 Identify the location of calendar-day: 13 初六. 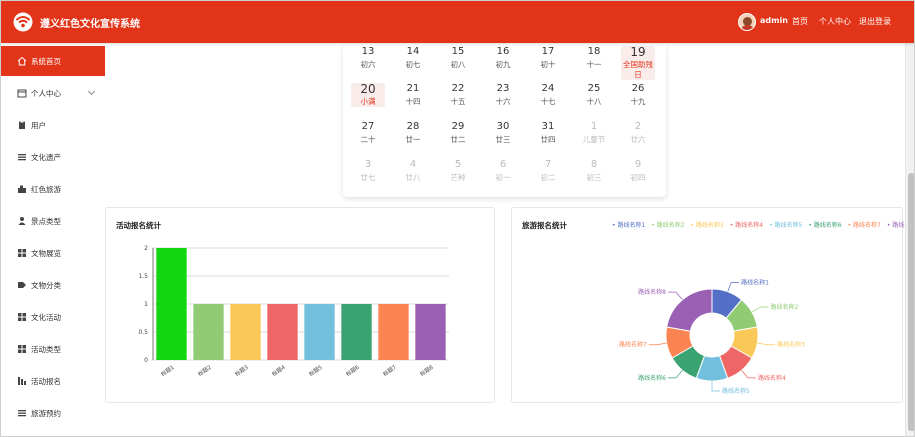
(368, 58).